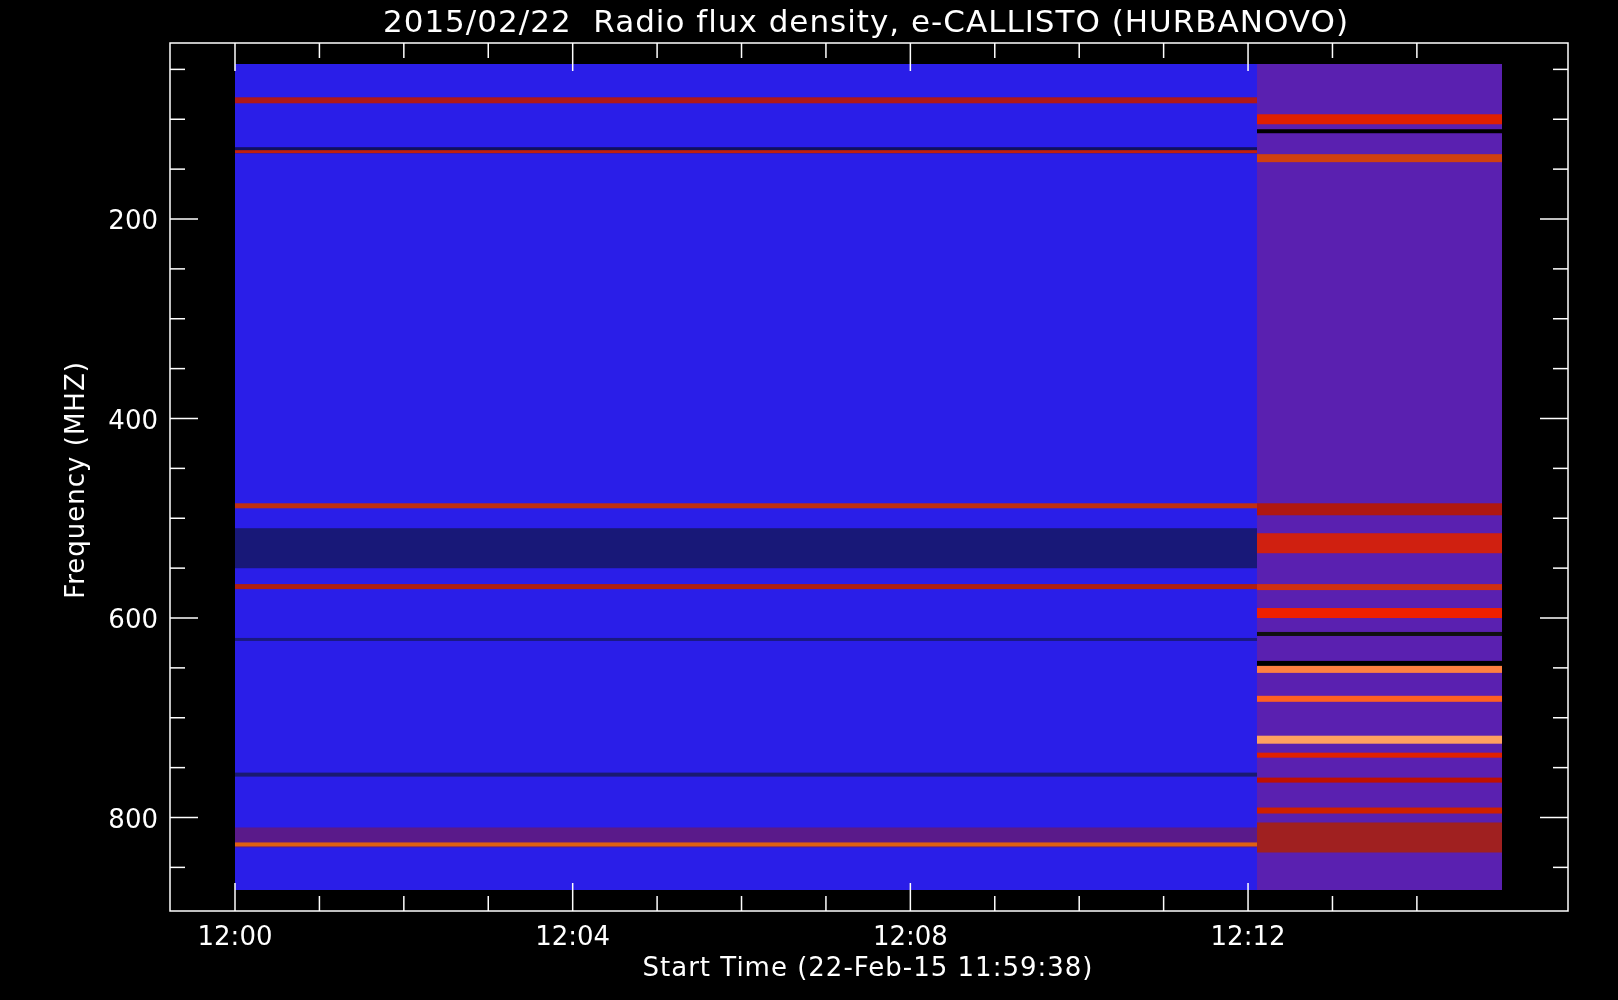 This screenshot has width=1618, height=1000. Describe the element at coordinates (866, 21) in the screenshot. I see `chart-title: 2015/02/22 Radio flux density, e-CALLISTO (HURBANOVO)` at that location.